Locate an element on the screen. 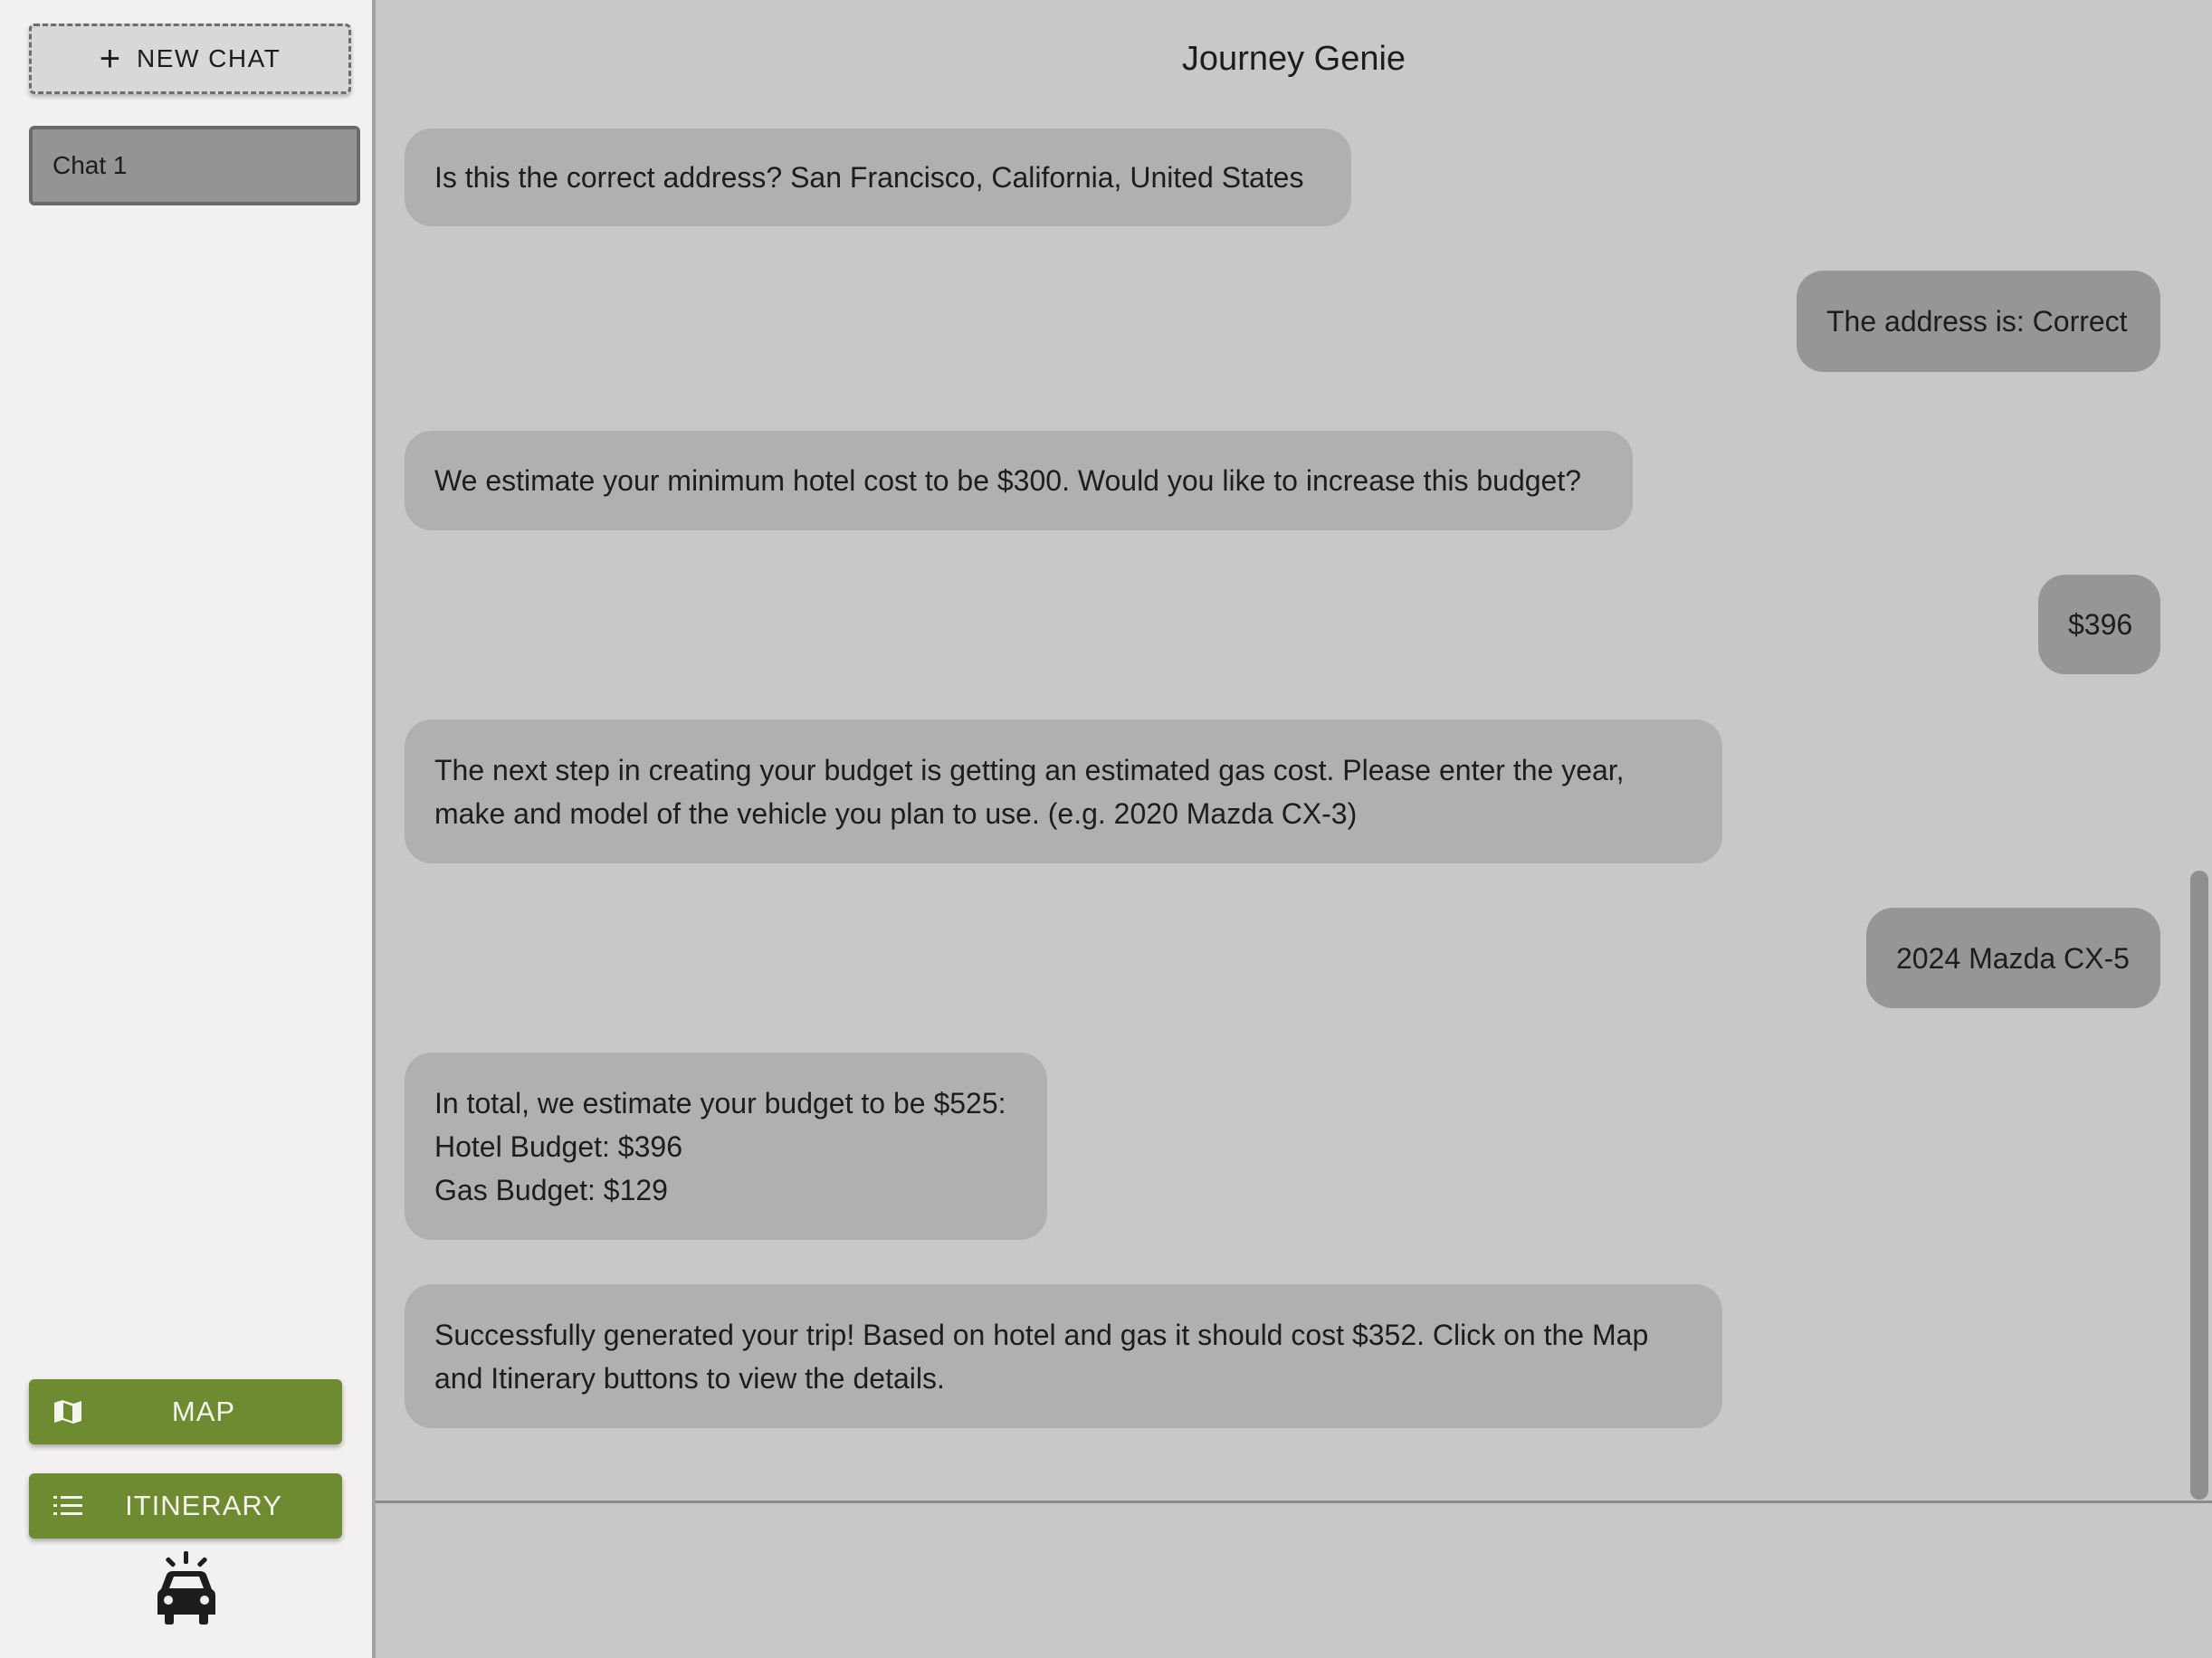  message-input-area is located at coordinates (1294, 1580).